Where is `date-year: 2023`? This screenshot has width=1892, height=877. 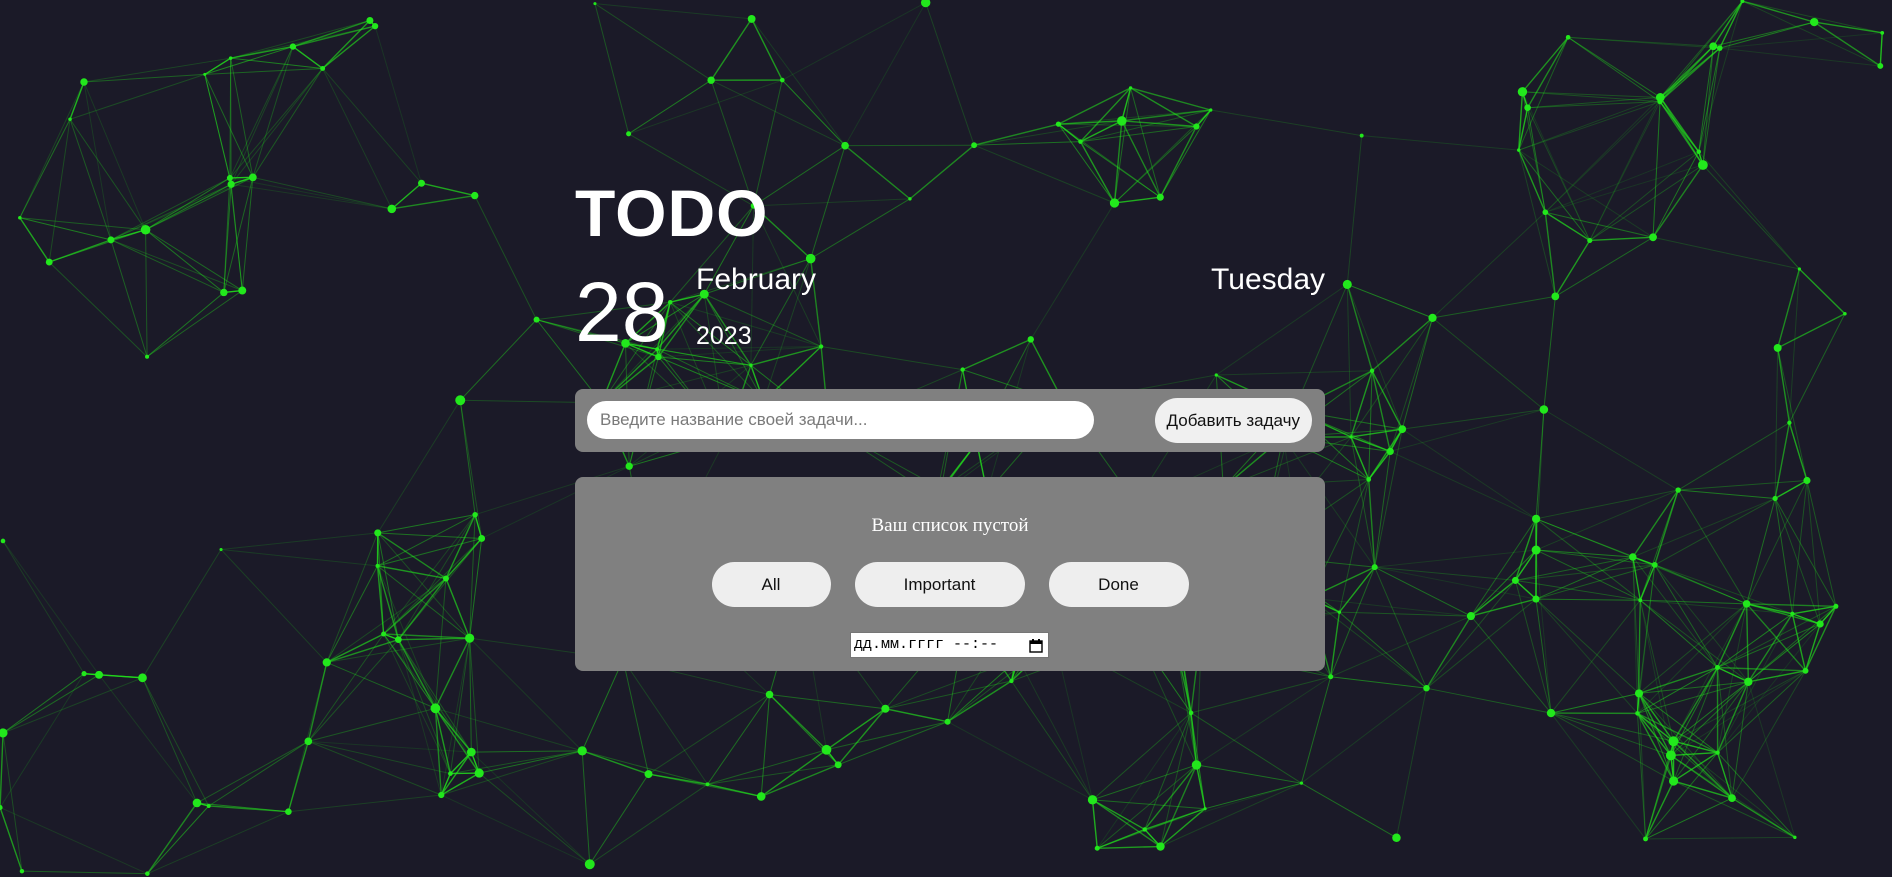
date-year: 2023 is located at coordinates (724, 336).